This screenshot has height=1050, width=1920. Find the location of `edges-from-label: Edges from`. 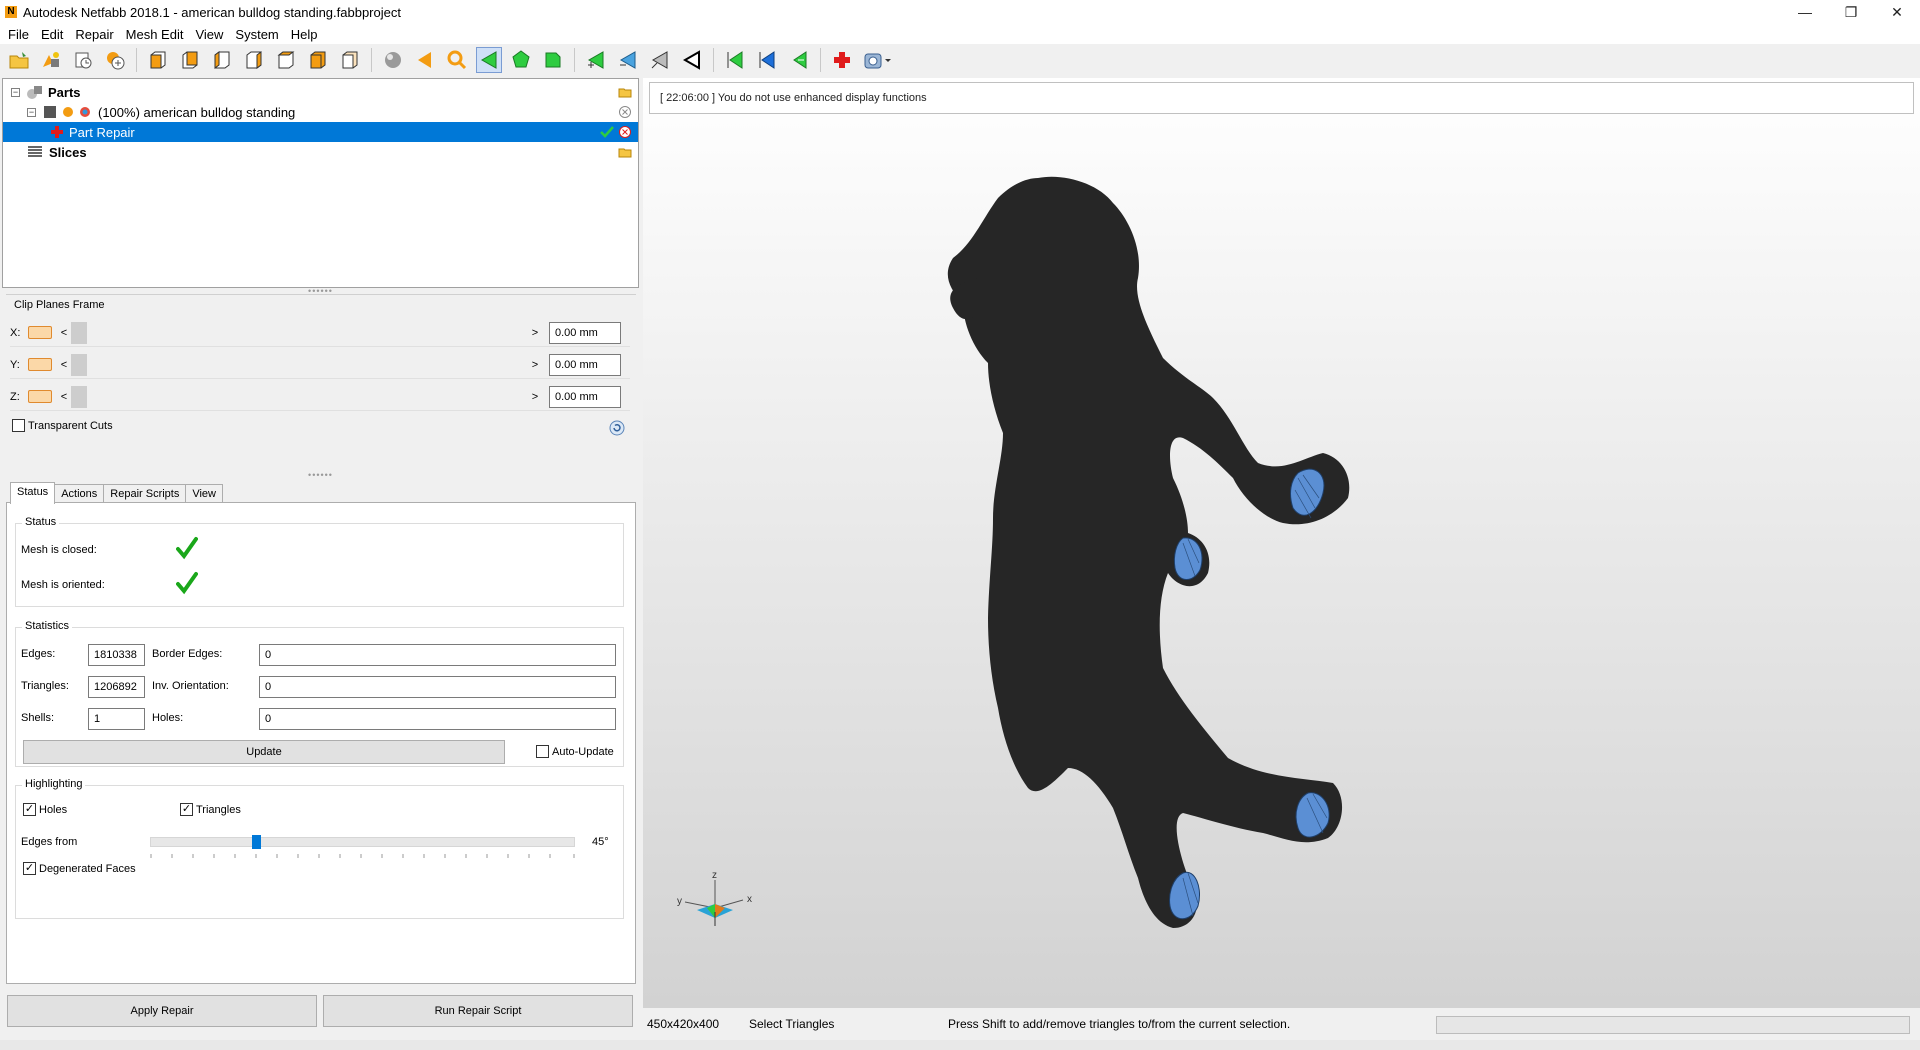

edges-from-label: Edges from is located at coordinates (49, 842).